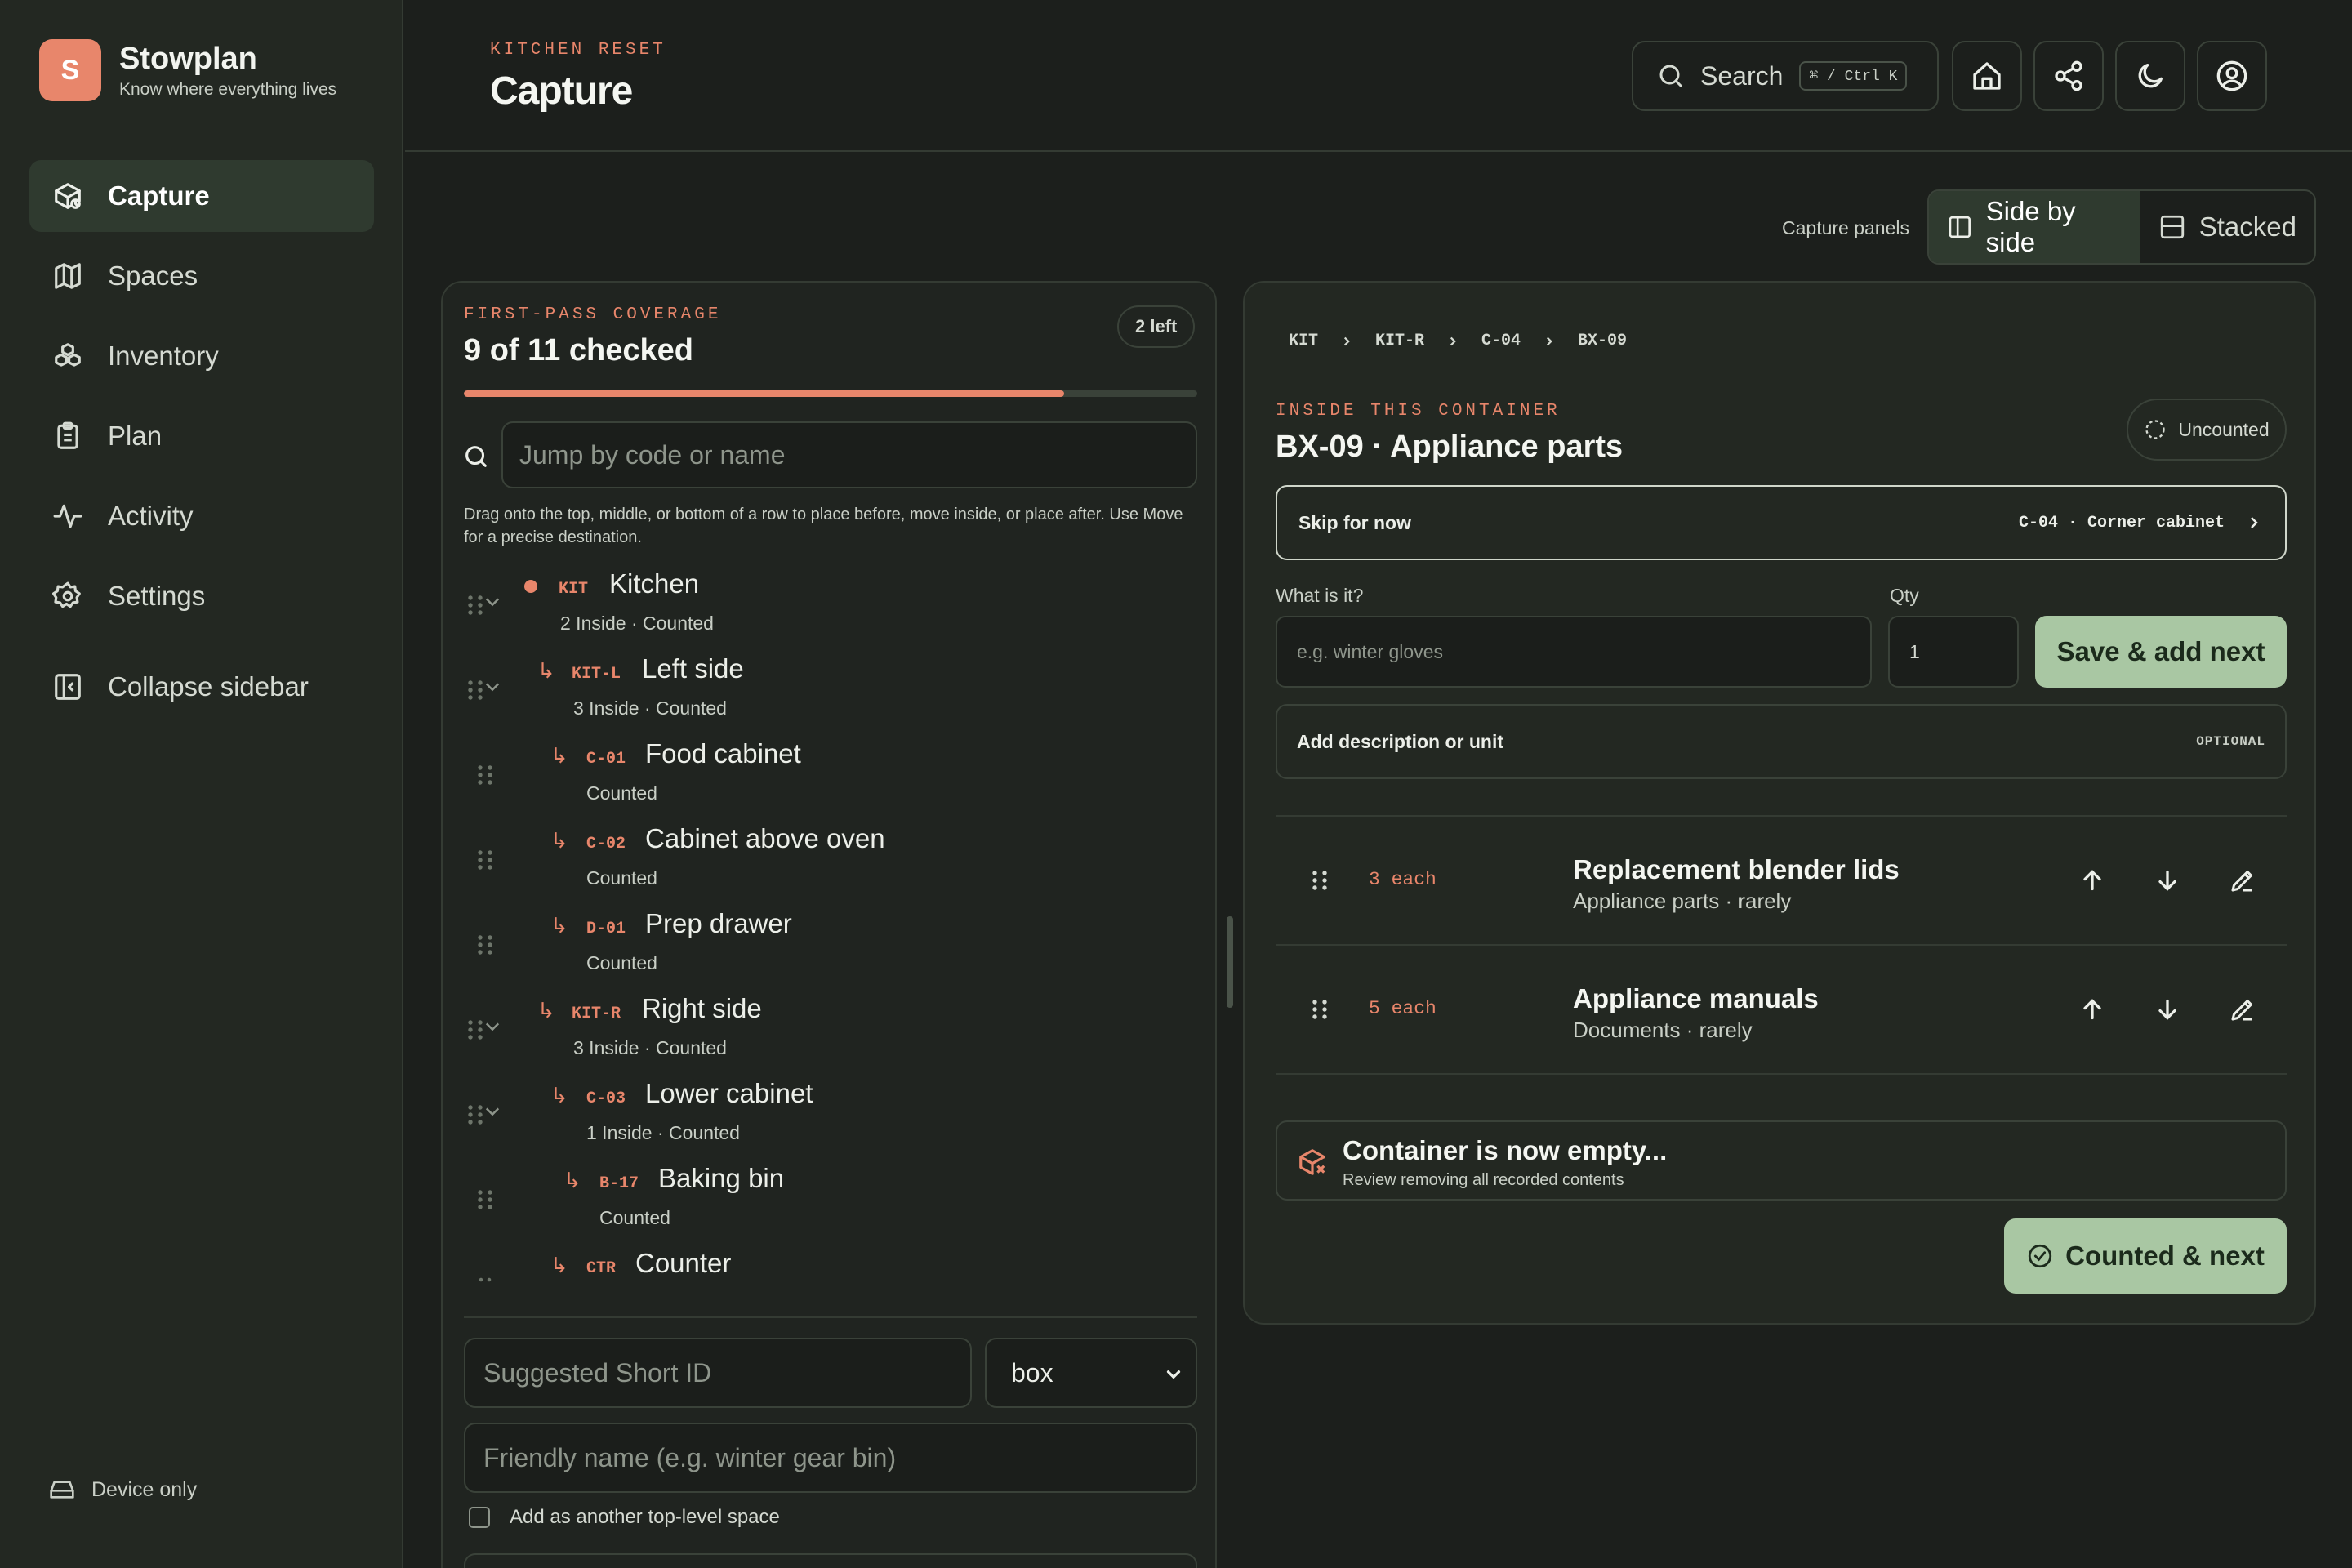  I want to click on sidebar-item-activity: Activity, so click(201, 516).